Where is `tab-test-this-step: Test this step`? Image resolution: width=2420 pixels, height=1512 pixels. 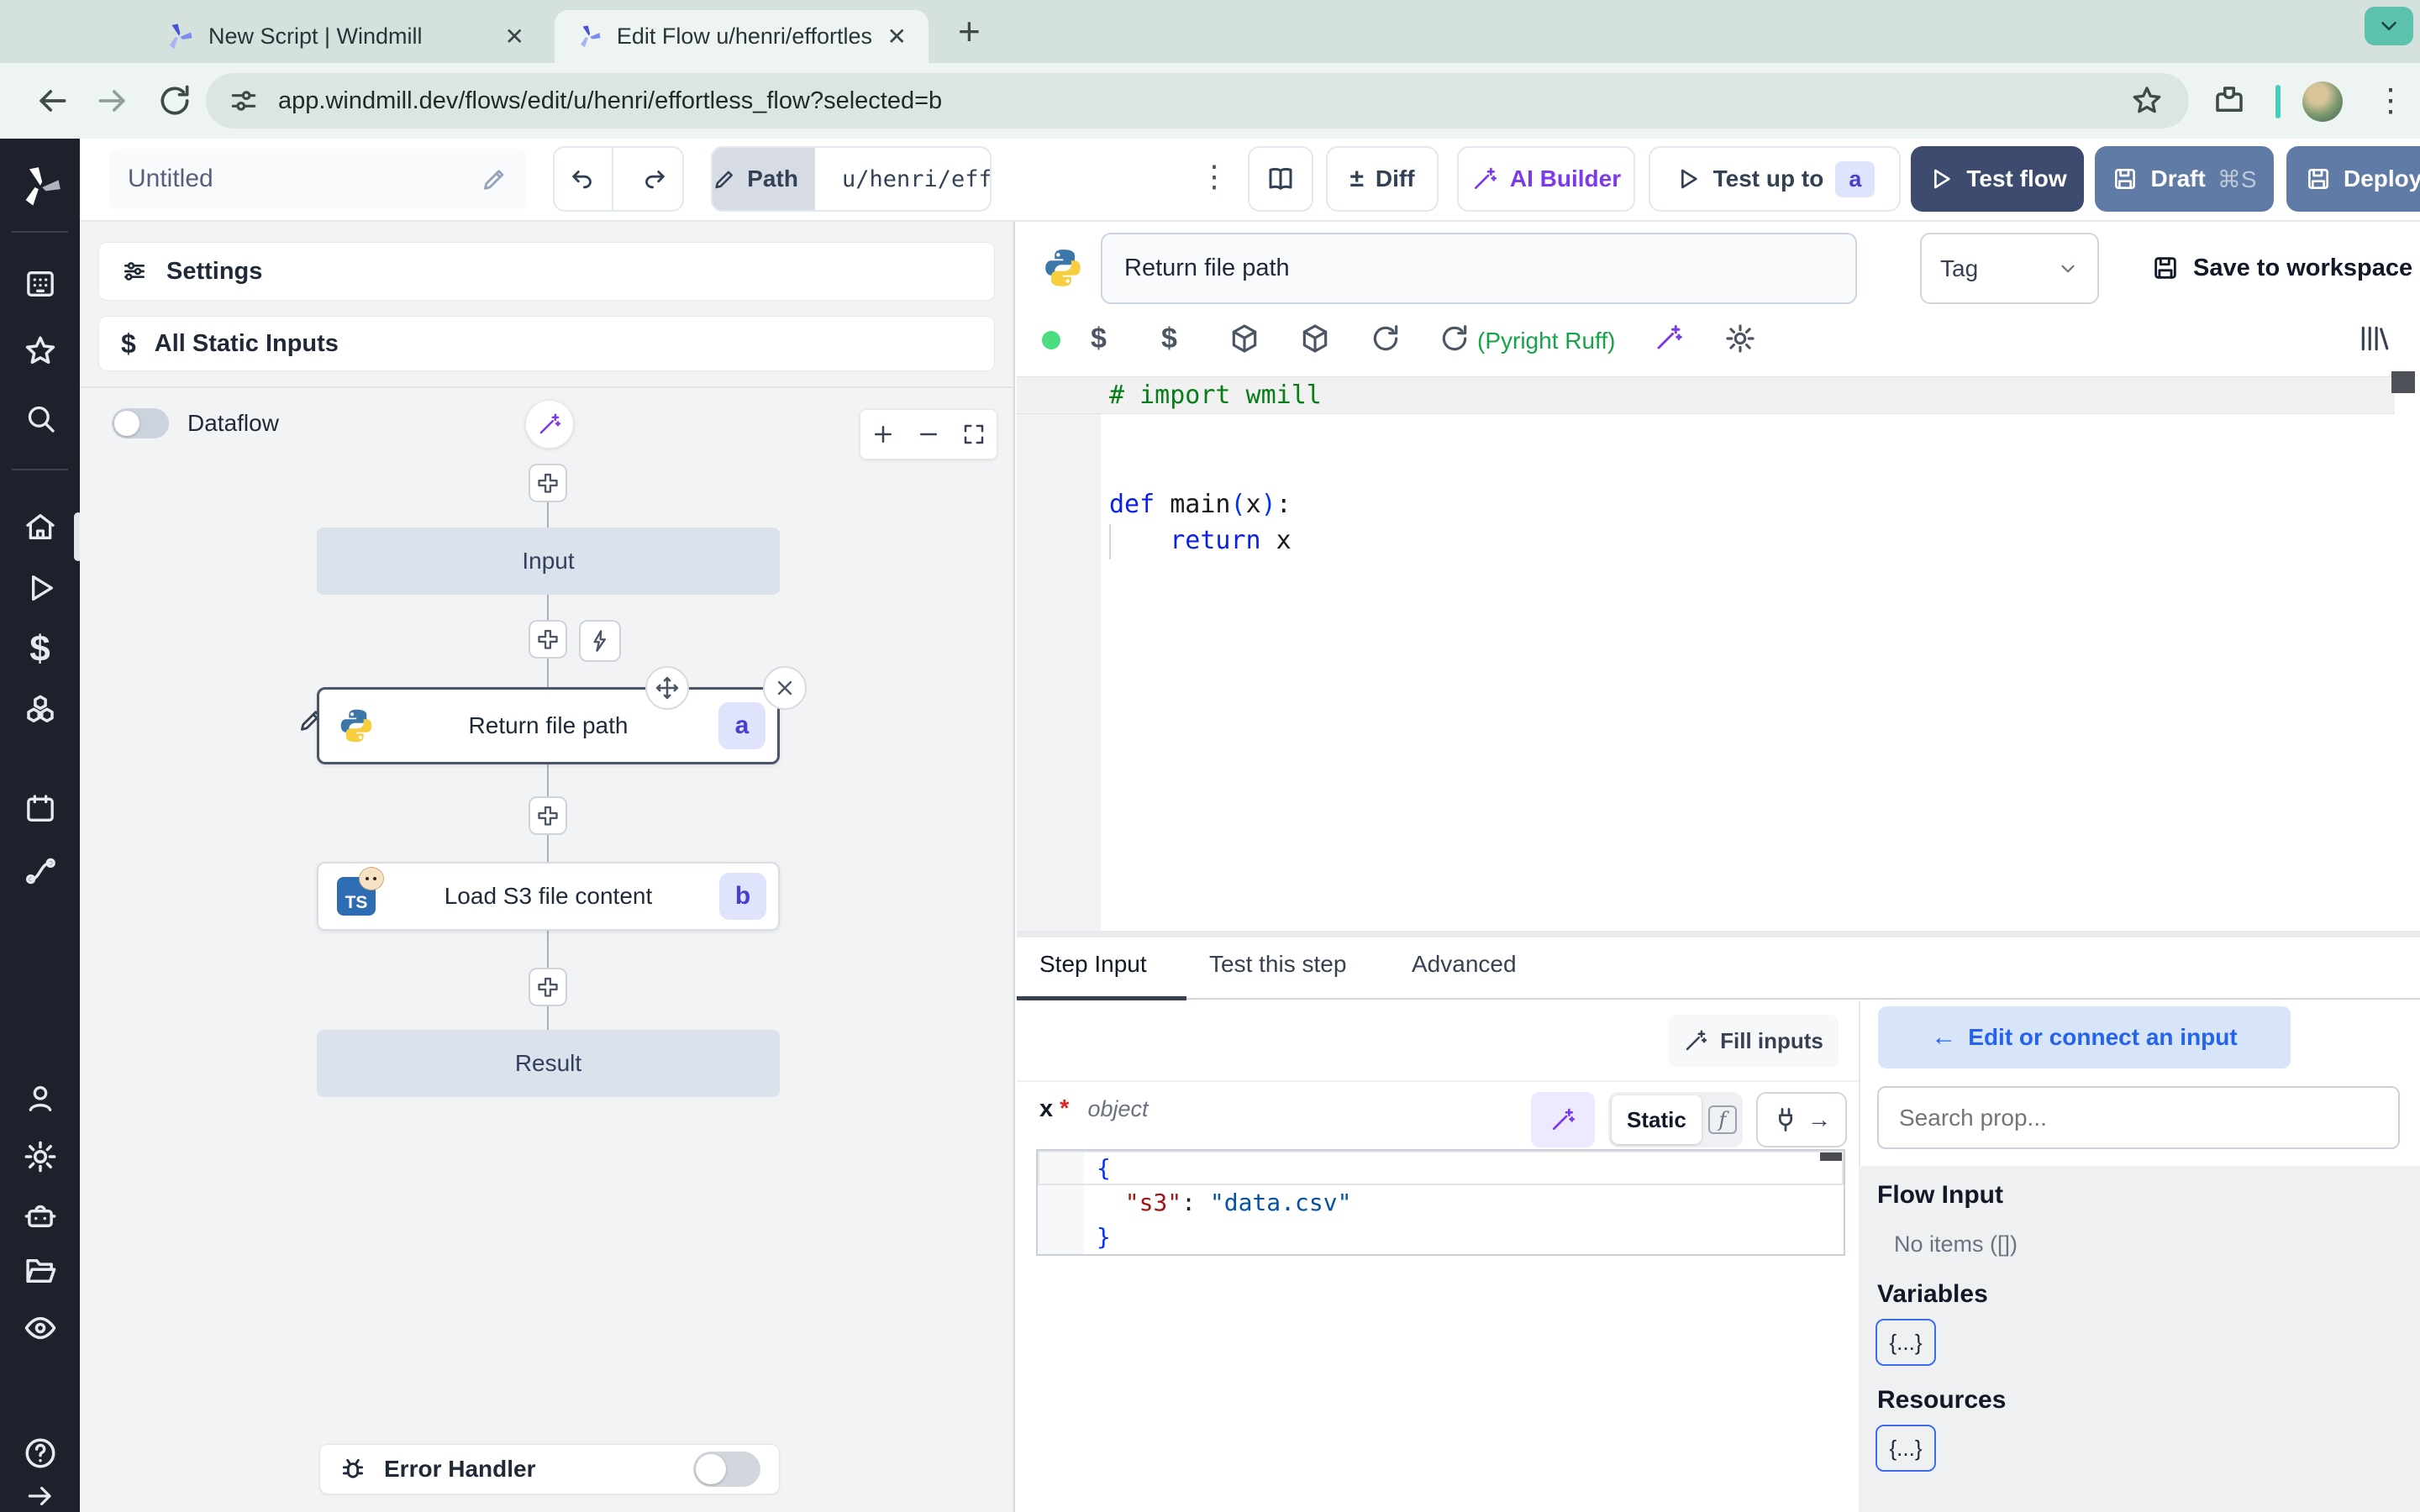
tab-test-this-step: Test this step is located at coordinates (1277, 964).